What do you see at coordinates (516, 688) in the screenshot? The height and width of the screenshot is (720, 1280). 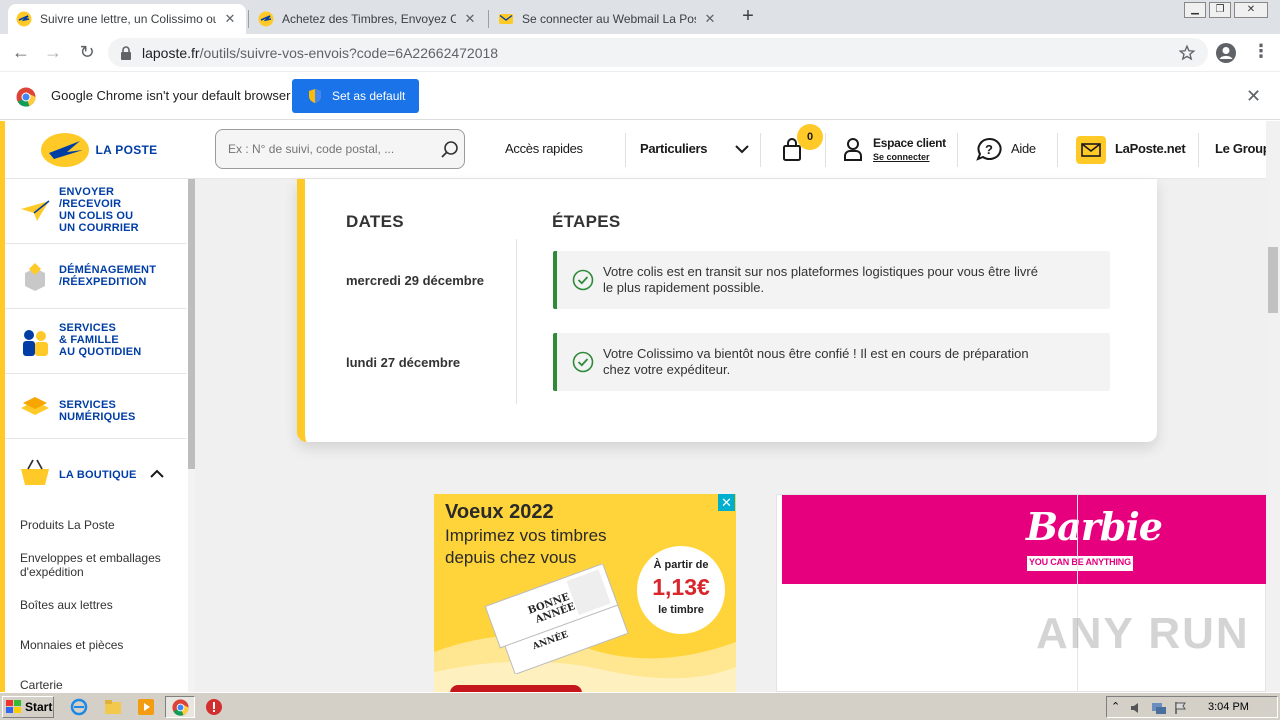 I see `ad-cta-button` at bounding box center [516, 688].